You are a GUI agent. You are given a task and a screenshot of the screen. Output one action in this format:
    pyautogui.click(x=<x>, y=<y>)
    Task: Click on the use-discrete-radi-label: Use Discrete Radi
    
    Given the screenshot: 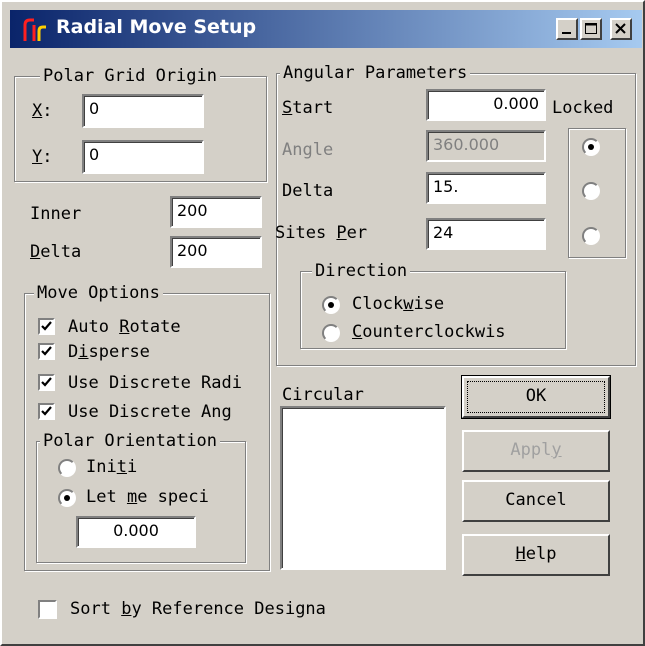 What is the action you would take?
    pyautogui.click(x=155, y=383)
    